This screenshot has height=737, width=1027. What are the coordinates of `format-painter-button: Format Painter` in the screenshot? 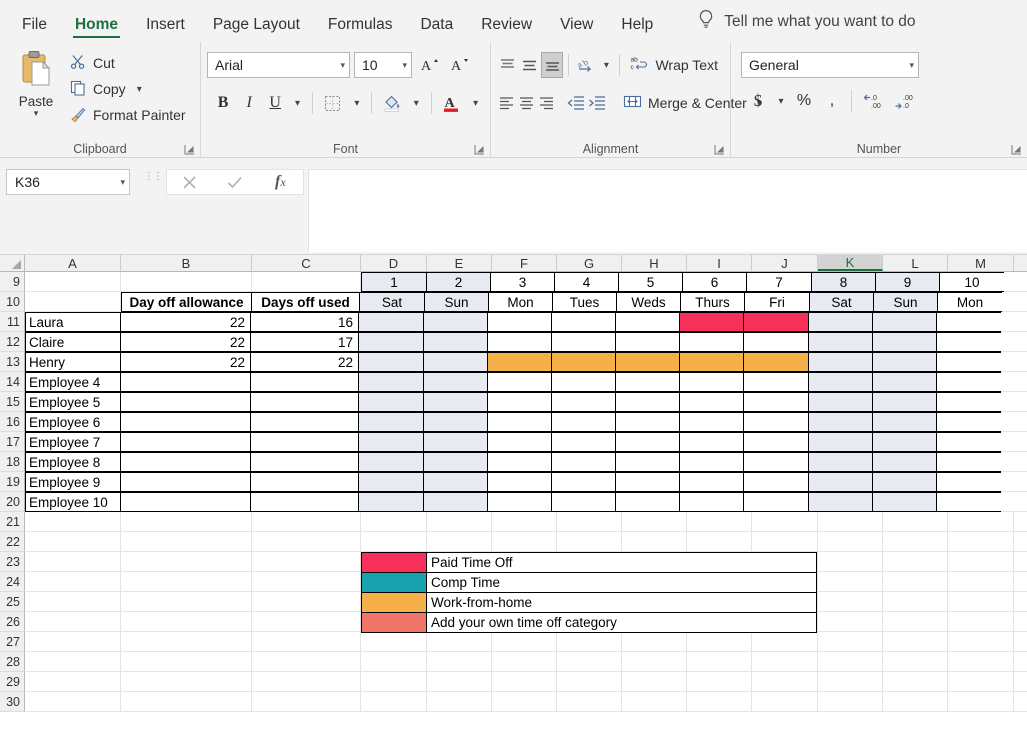 It's located at (128, 115).